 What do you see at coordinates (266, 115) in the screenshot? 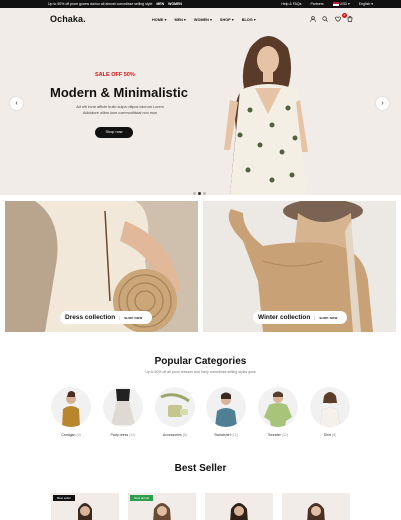
I see `hero-model-image` at bounding box center [266, 115].